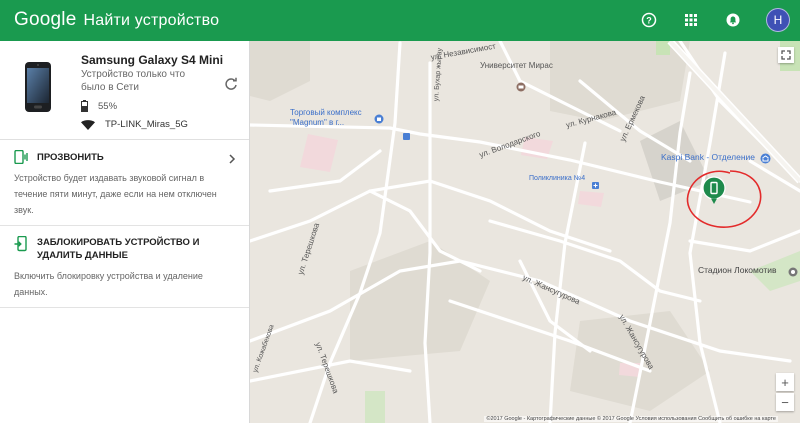 This screenshot has width=800, height=423. I want to click on fullscreen-button, so click(786, 55).